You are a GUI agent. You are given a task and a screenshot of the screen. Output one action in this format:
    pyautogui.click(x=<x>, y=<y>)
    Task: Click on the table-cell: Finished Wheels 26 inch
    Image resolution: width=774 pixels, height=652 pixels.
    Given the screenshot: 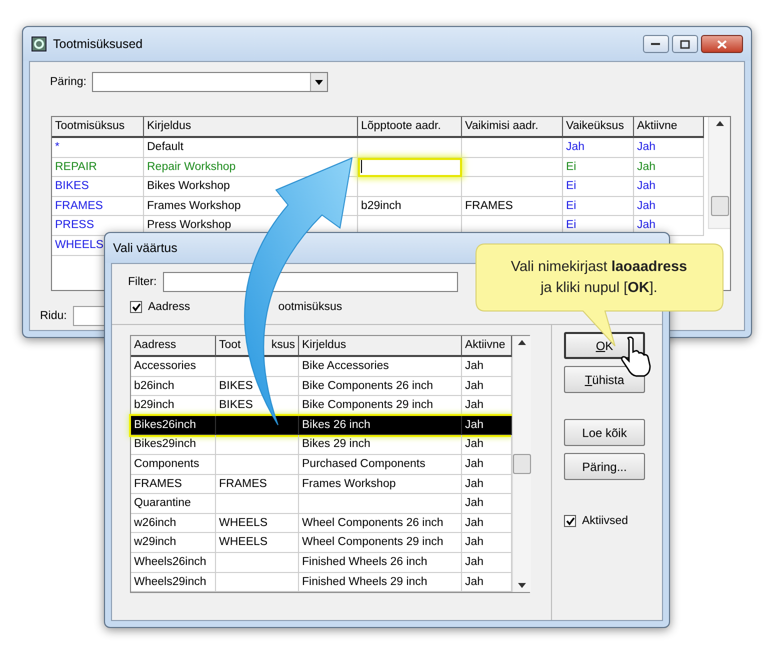 What is the action you would take?
    pyautogui.click(x=380, y=562)
    